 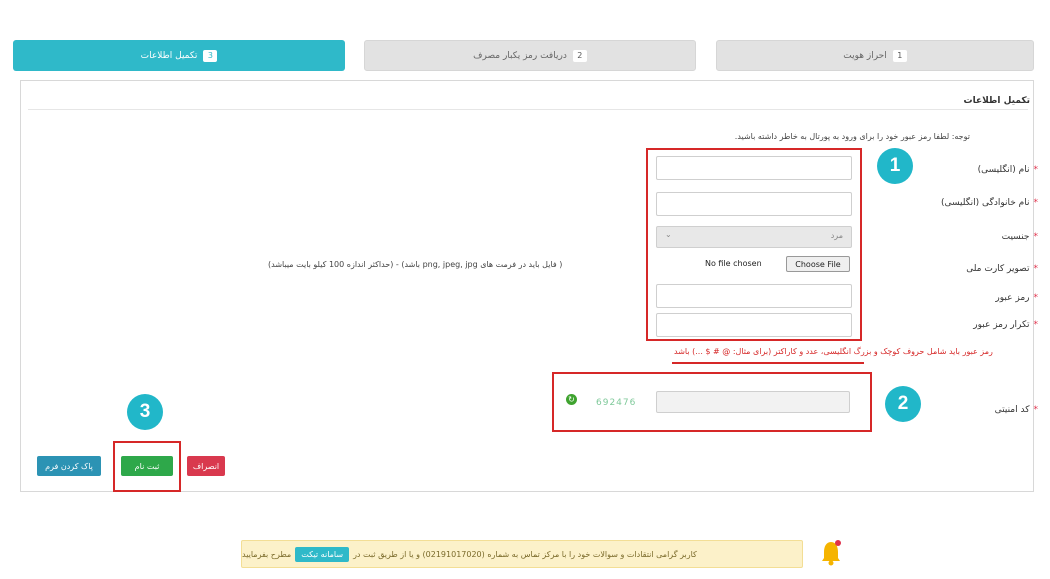 What do you see at coordinates (579, 55) in the screenshot?
I see `step-number: 2` at bounding box center [579, 55].